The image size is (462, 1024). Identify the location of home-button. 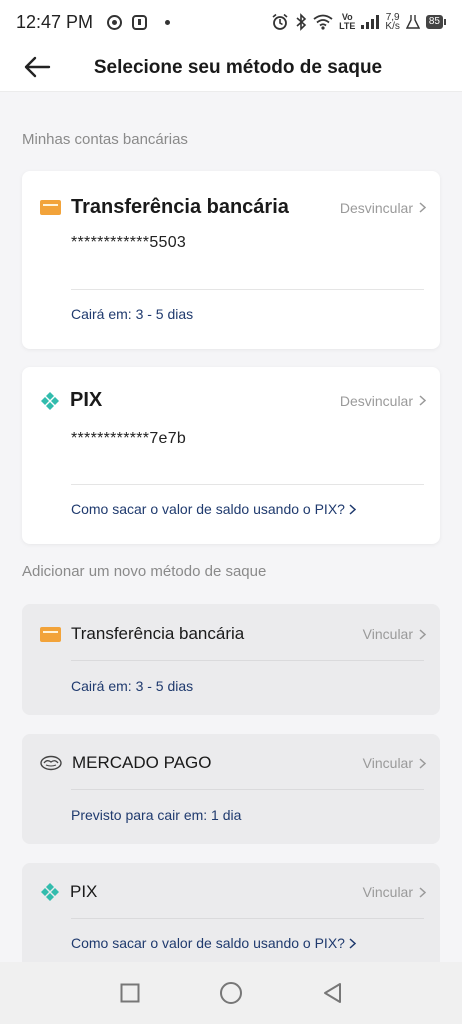
(231, 993).